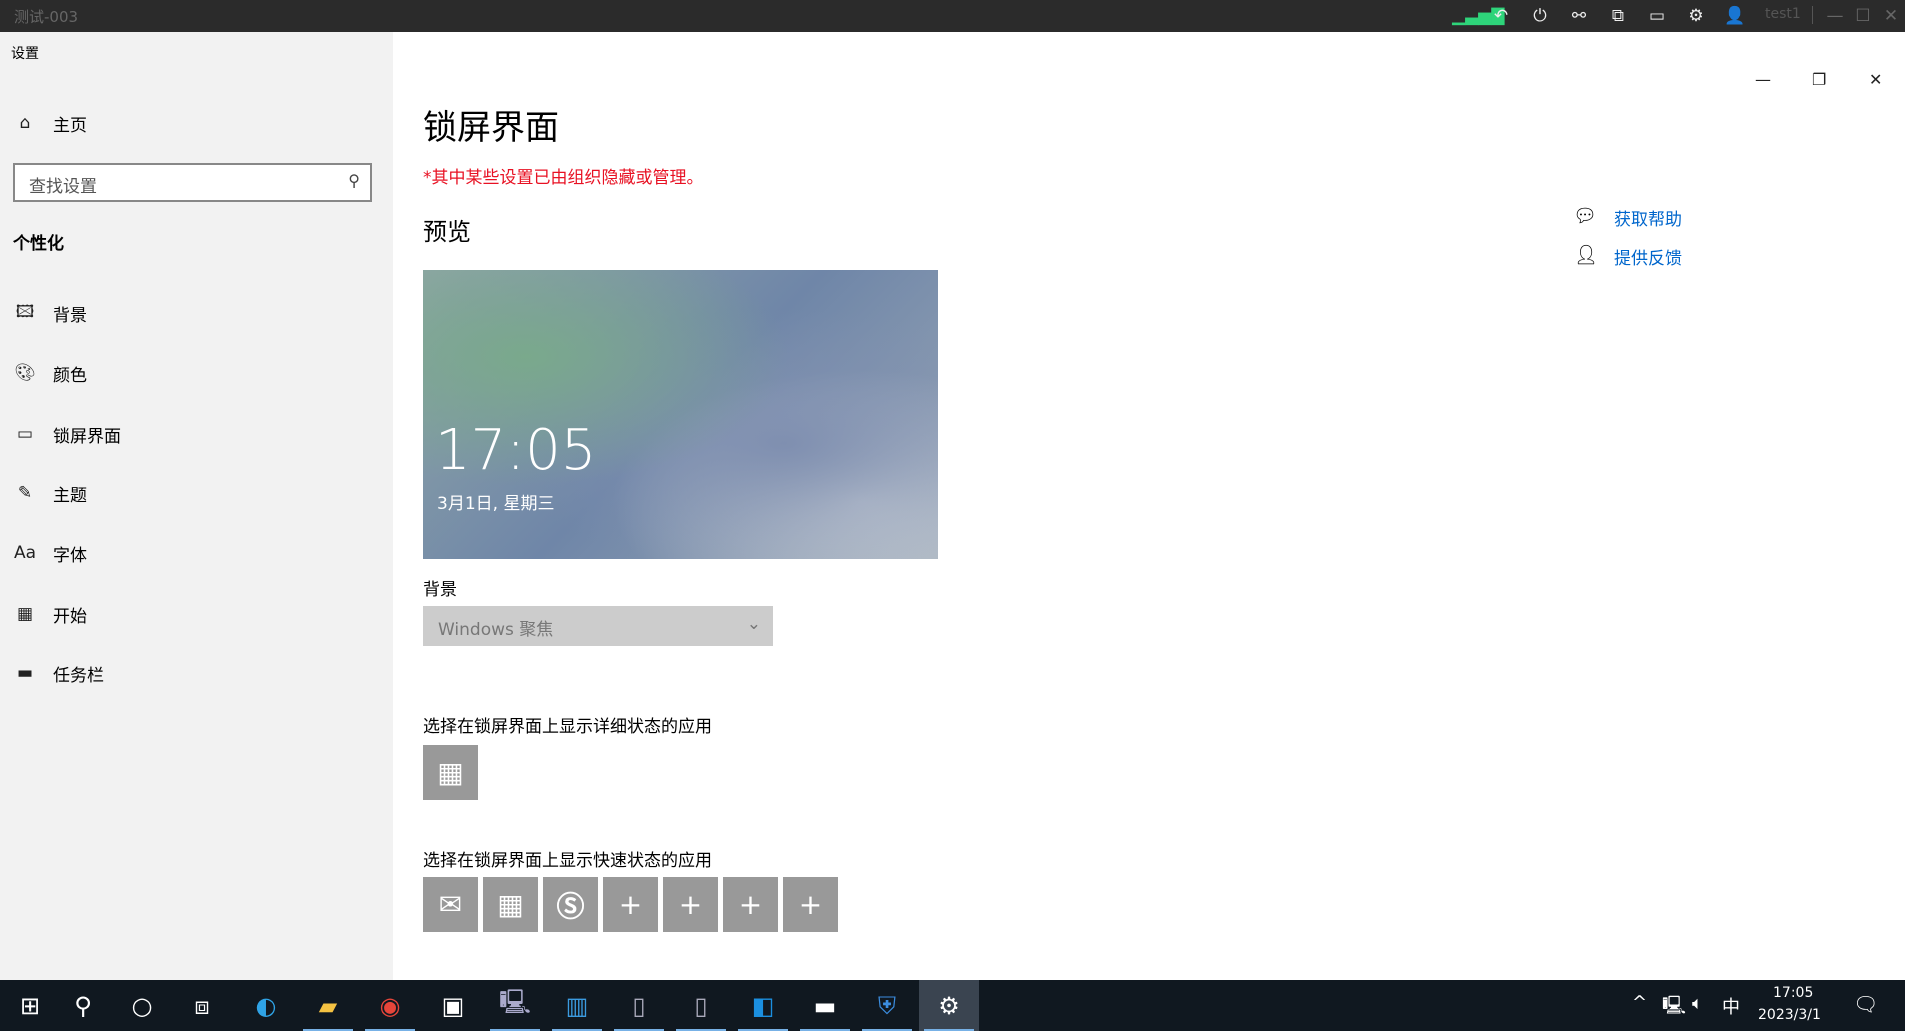 The width and height of the screenshot is (1905, 1031). What do you see at coordinates (1639, 1002) in the screenshot?
I see `chevron-up-icon: ^` at bounding box center [1639, 1002].